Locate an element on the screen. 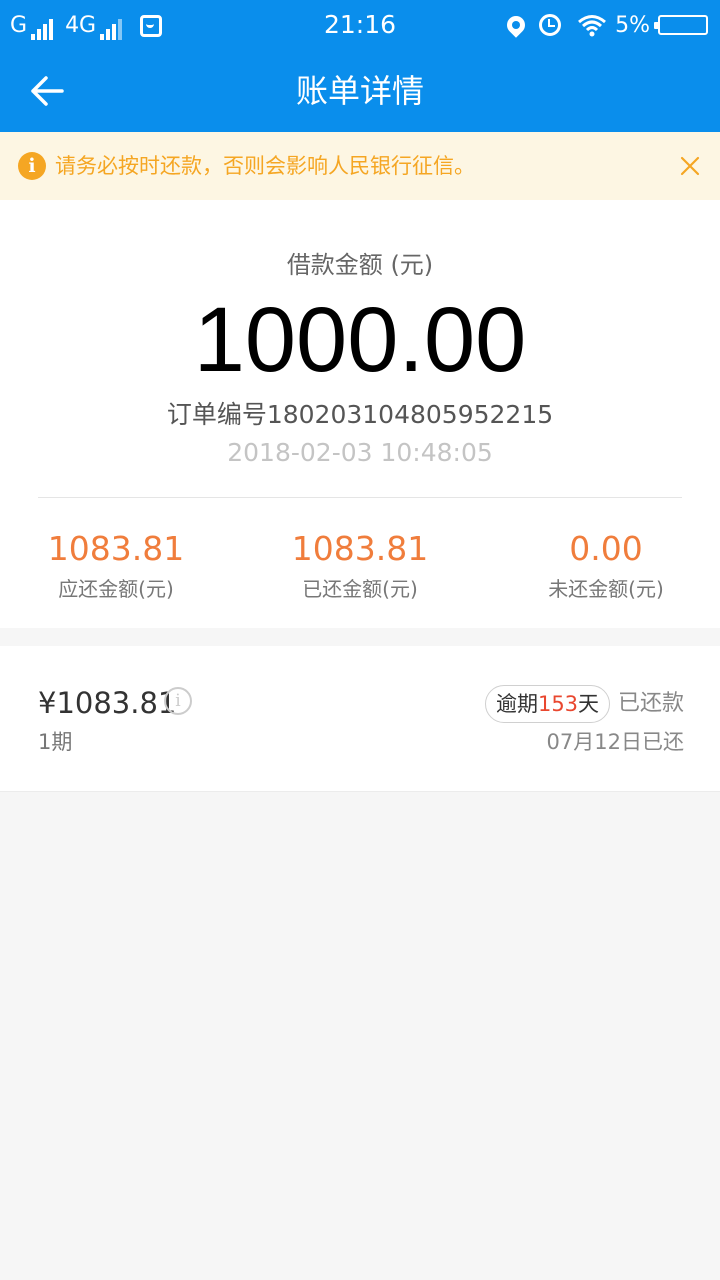  notice-text: 请务必按时还款，否则会影响人民银行征信。 is located at coordinates (265, 166).